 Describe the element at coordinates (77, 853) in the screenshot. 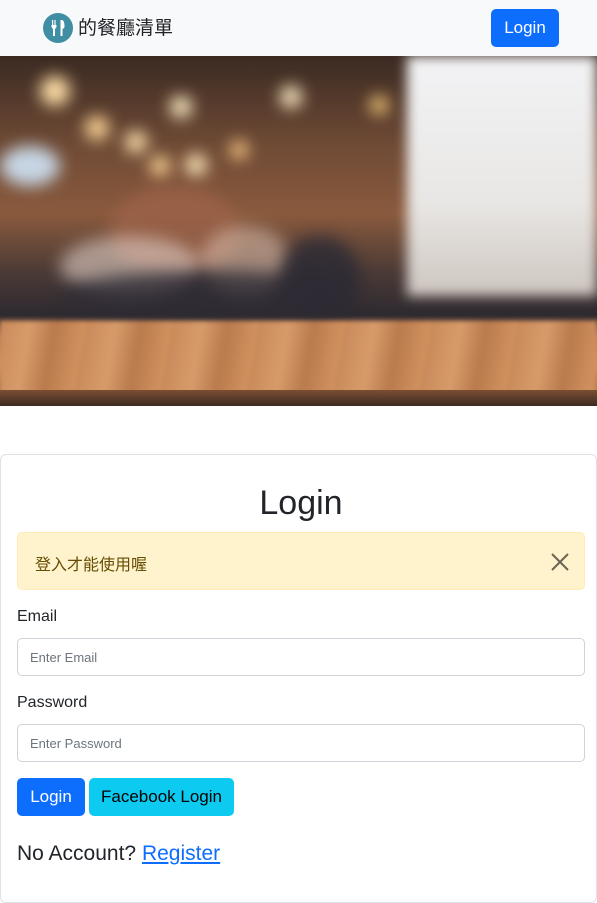

I see `no-account-text: No Account?` at that location.